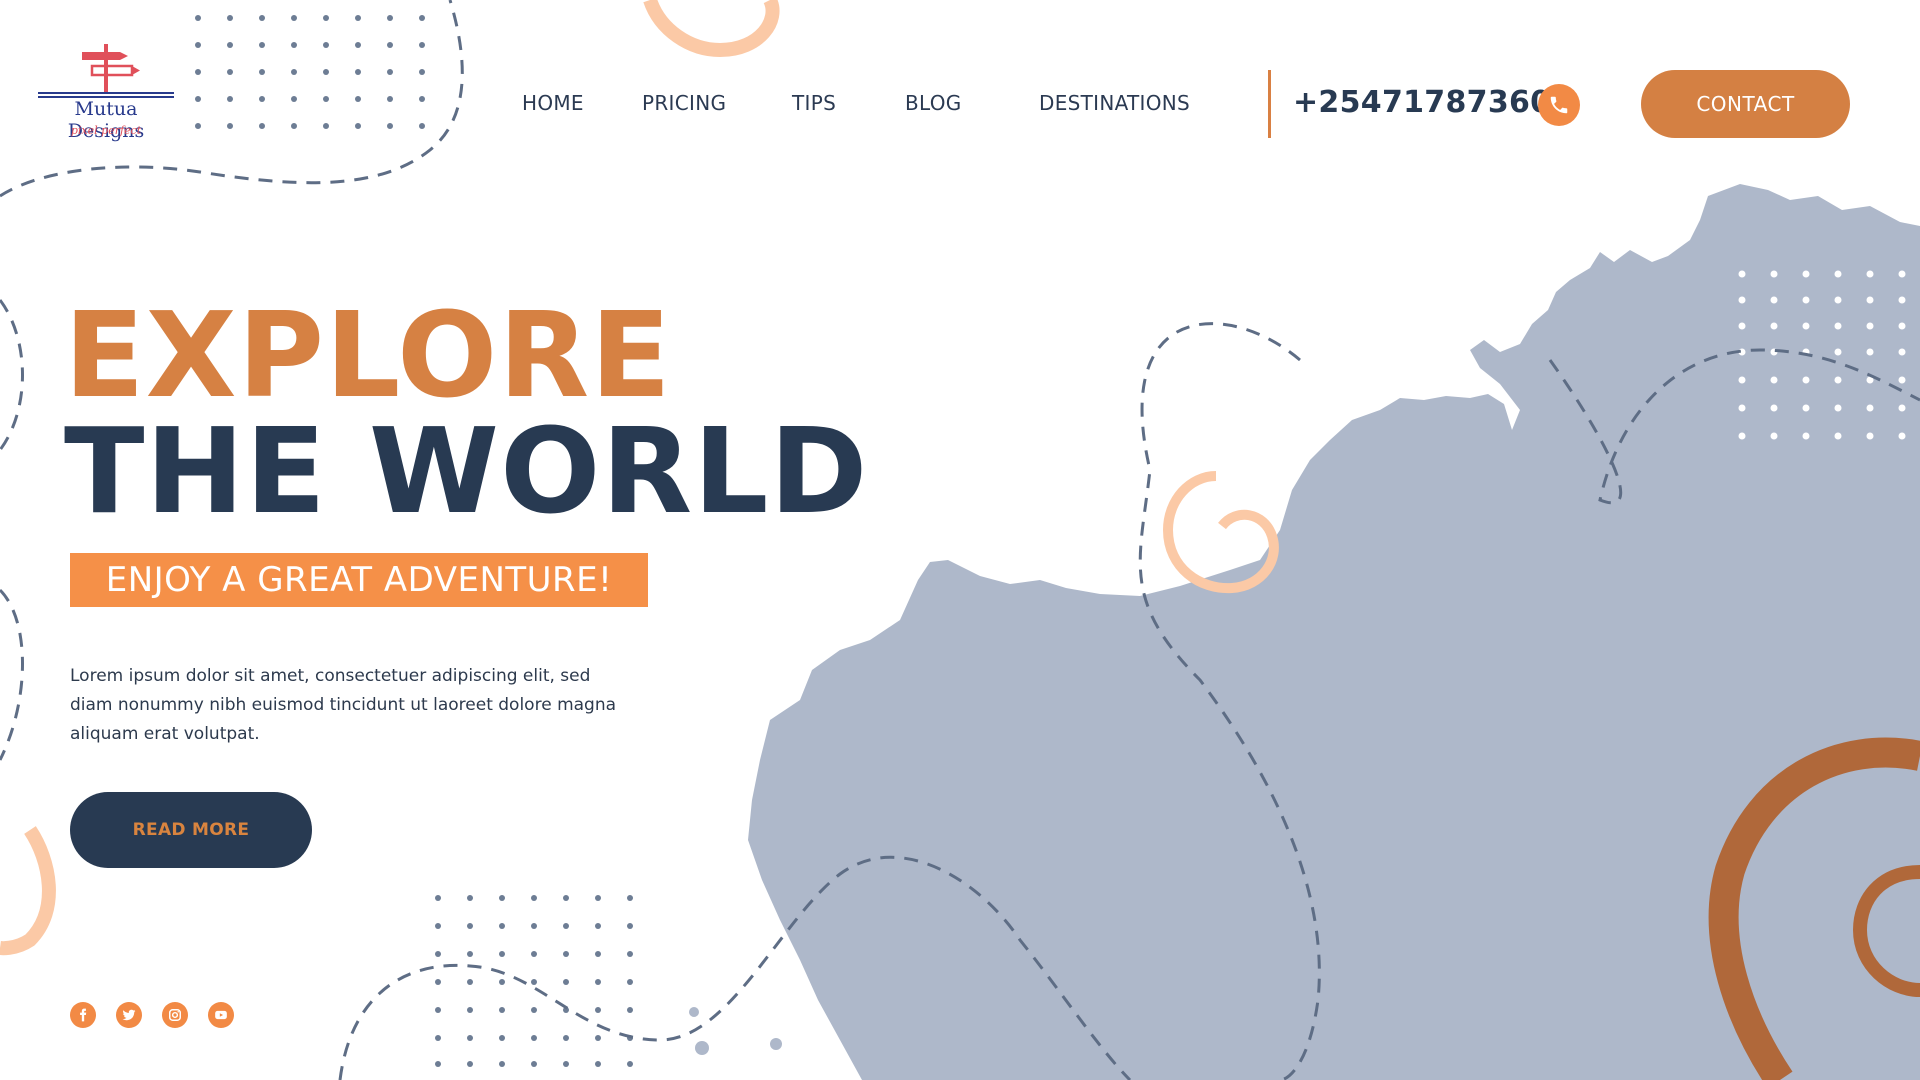 This screenshot has width=1920, height=1080. Describe the element at coordinates (106, 130) in the screenshot. I see `brand-tagline: pixel perfect` at that location.